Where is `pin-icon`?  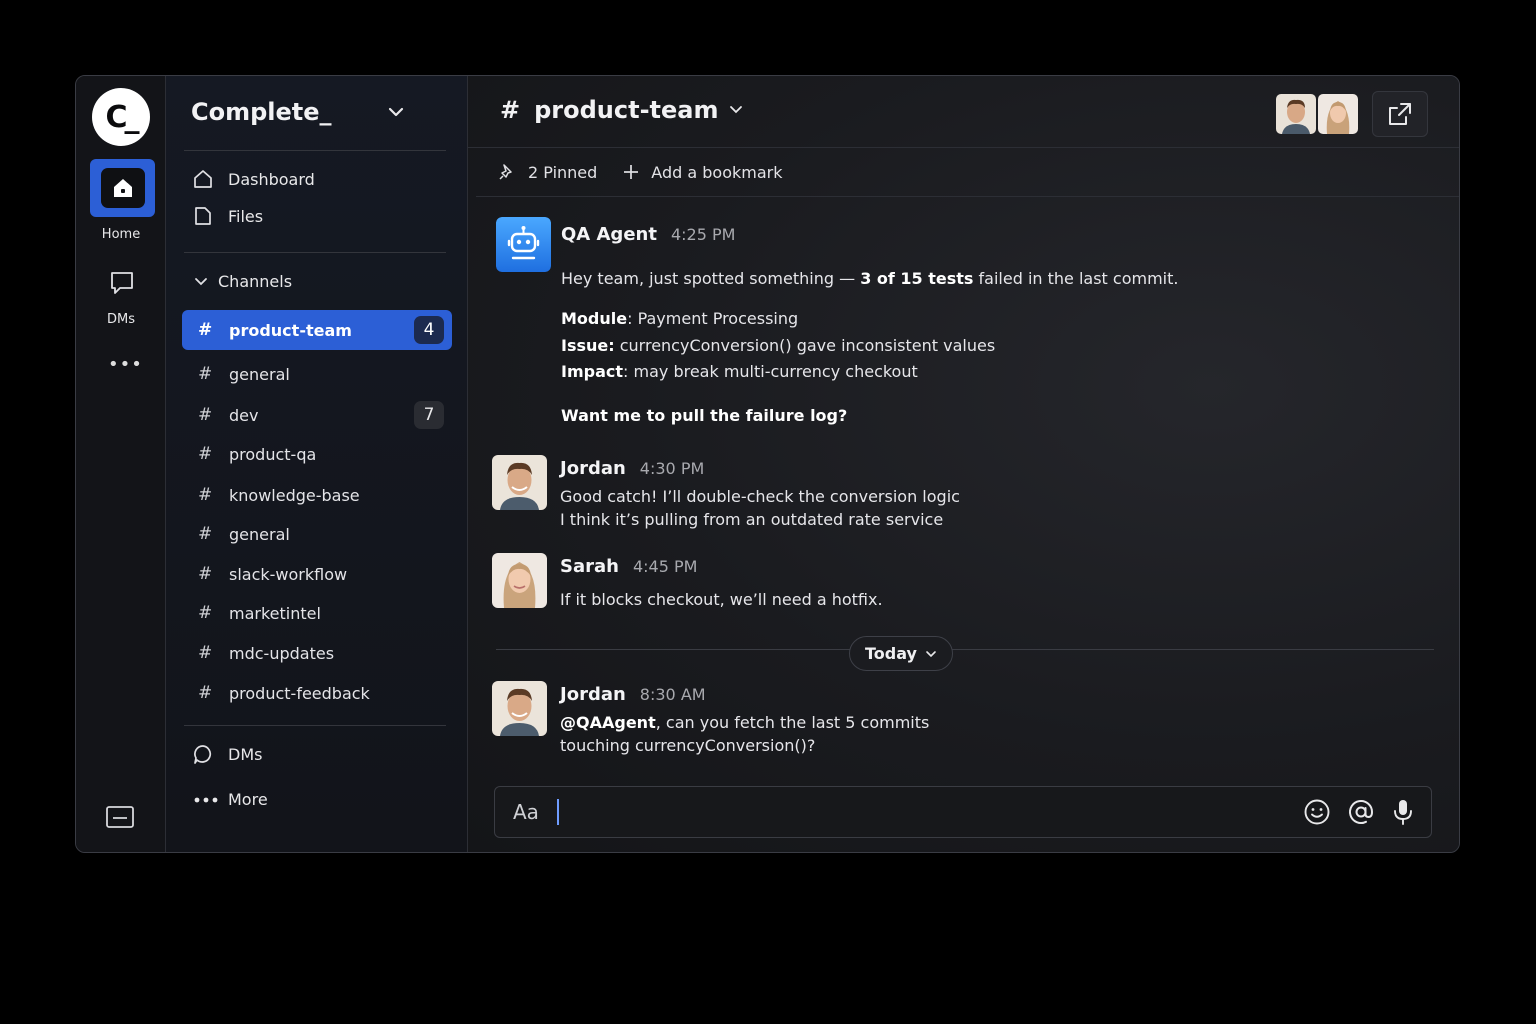 pin-icon is located at coordinates (505, 172).